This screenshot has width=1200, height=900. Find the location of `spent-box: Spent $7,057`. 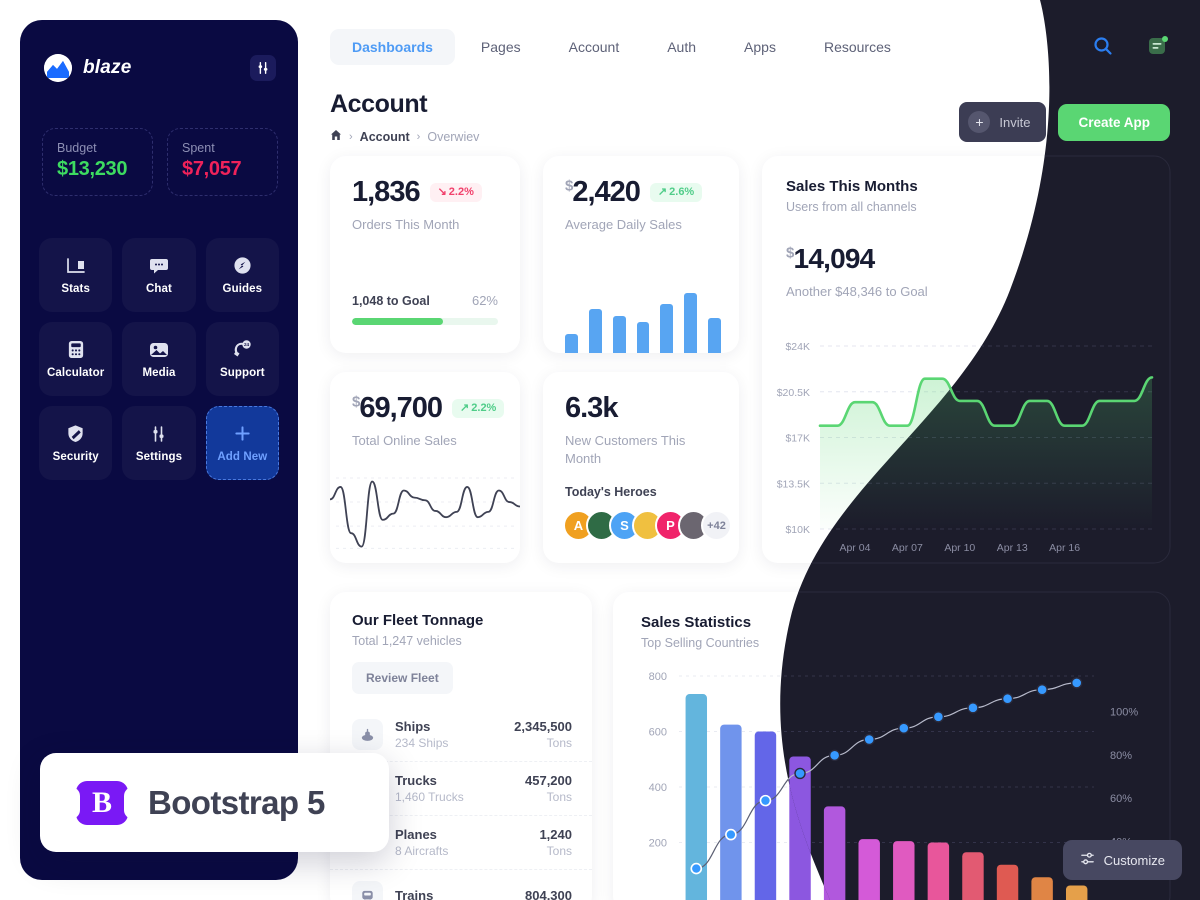

spent-box: Spent $7,057 is located at coordinates (222, 162).